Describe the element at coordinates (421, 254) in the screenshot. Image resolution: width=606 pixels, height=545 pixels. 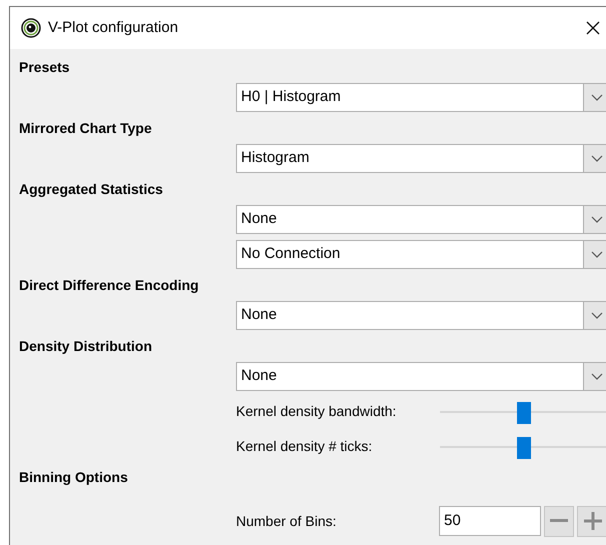
I see `dropdown: No Connection` at that location.